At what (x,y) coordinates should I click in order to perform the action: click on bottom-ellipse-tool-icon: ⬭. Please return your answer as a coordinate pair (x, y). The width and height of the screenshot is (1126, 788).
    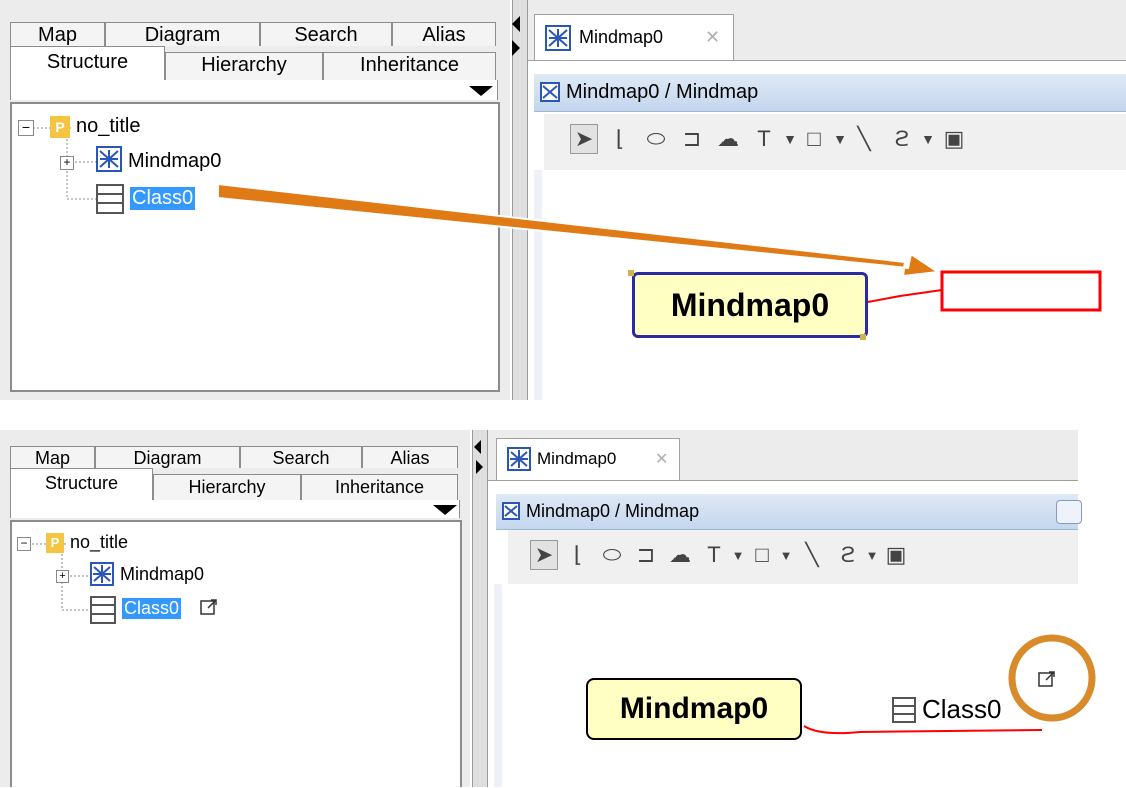
    Looking at the image, I should click on (612, 555).